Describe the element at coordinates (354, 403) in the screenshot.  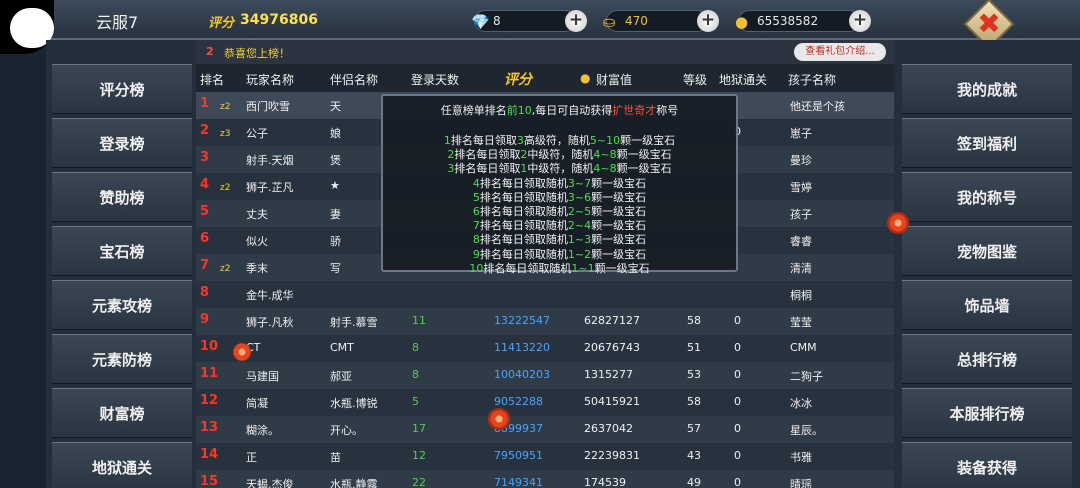
I see `partner-name-cell: 水瓶.博锐` at that location.